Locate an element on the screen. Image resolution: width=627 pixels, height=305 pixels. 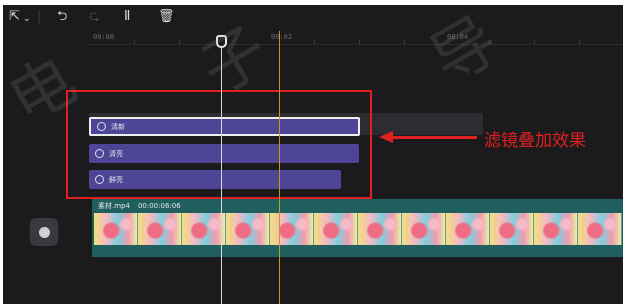
annotation-arrow is located at coordinates (434, 137).